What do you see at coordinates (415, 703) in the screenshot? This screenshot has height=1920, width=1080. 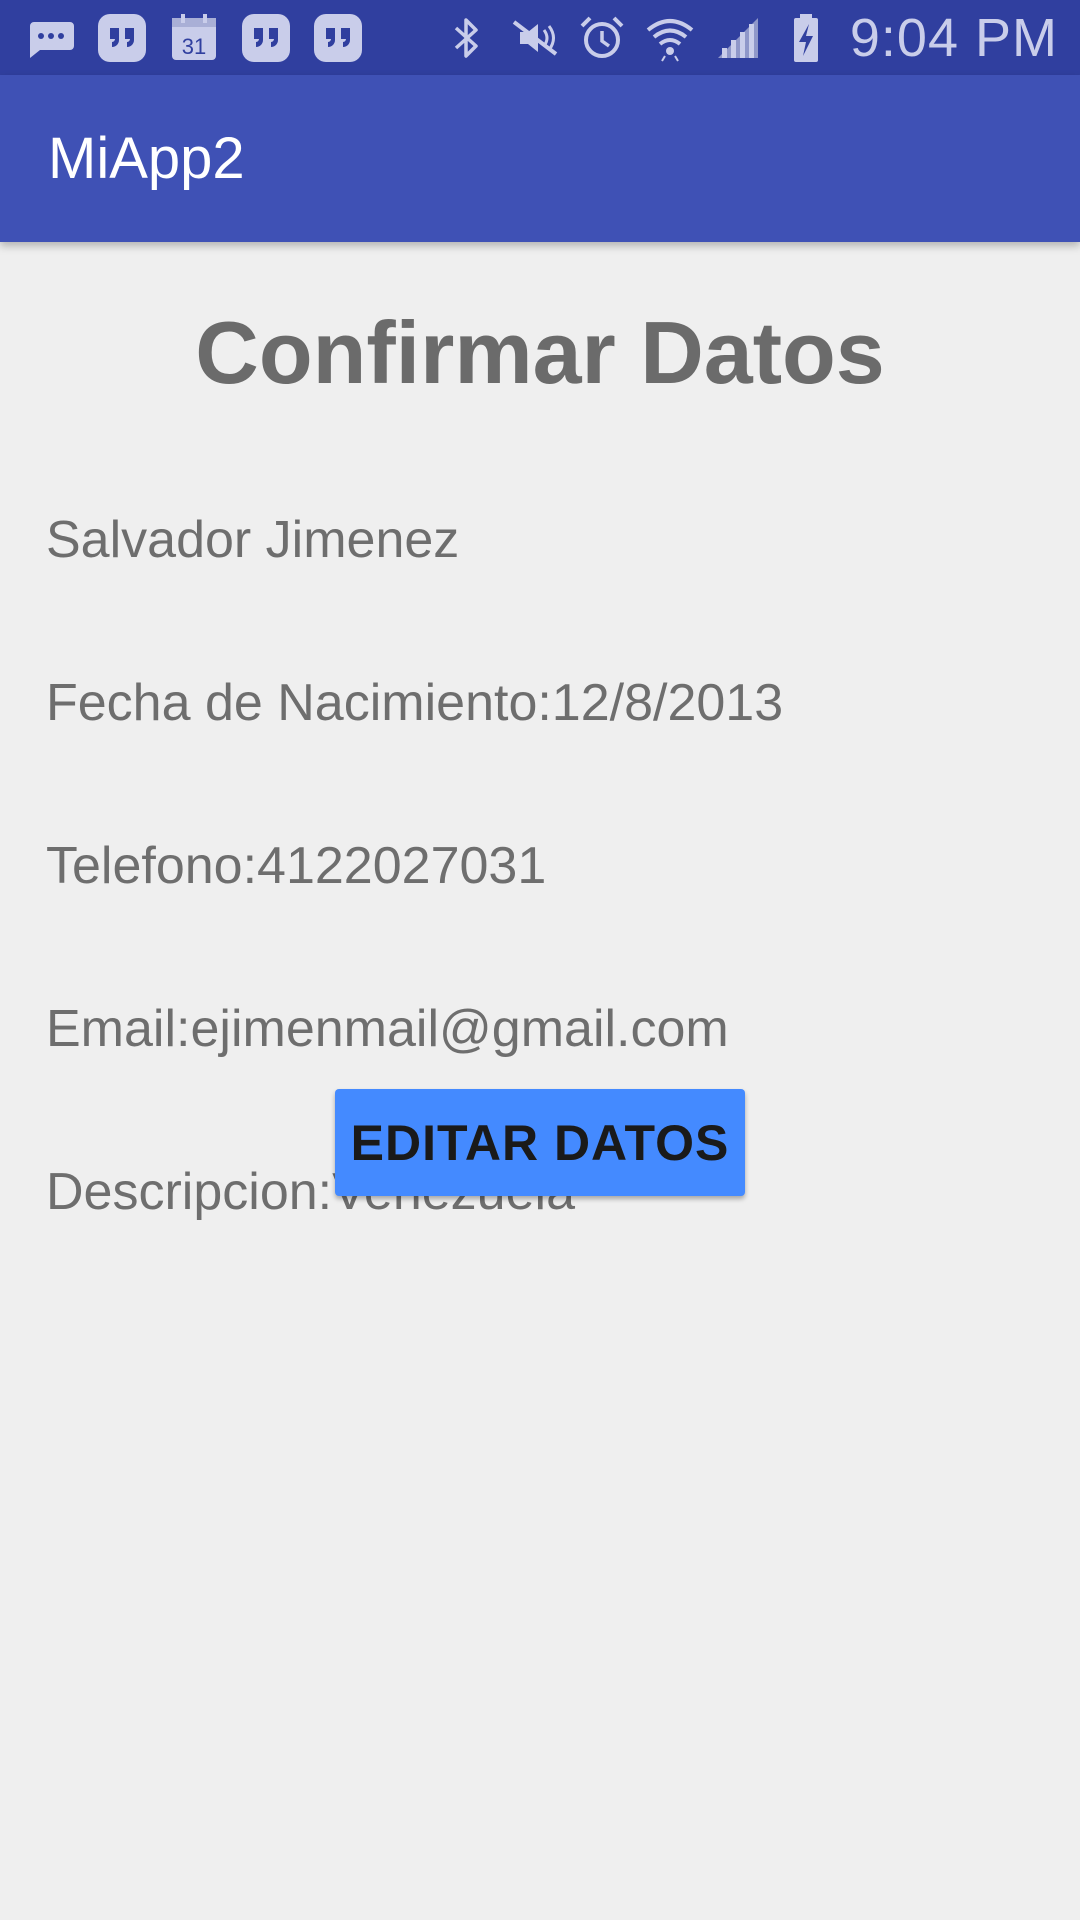 I see `birth-date-text: Fecha de Nacimiento:12/8/2013` at bounding box center [415, 703].